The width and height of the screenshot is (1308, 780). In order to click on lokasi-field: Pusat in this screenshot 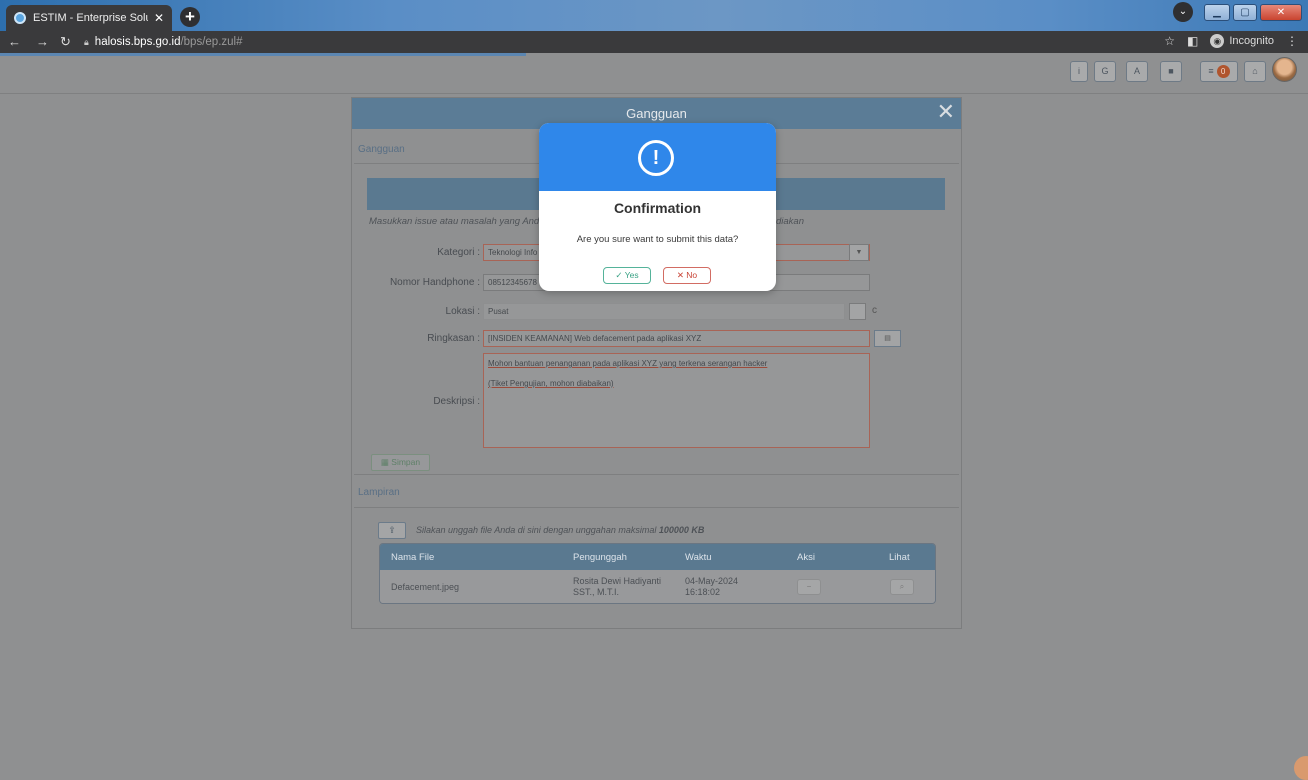, I will do `click(664, 311)`.